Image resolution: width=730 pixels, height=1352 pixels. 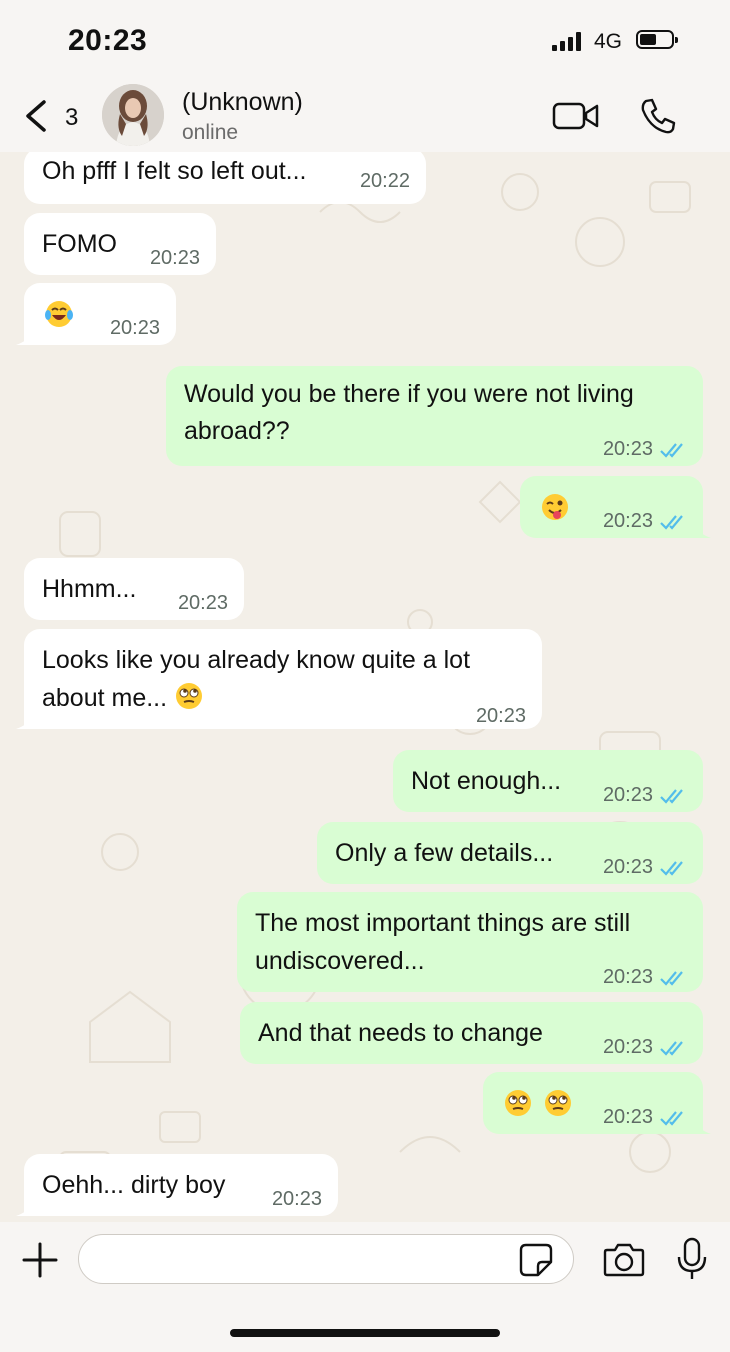 What do you see at coordinates (256, 660) in the screenshot?
I see `message-text: Looks like you already know quite a lot` at bounding box center [256, 660].